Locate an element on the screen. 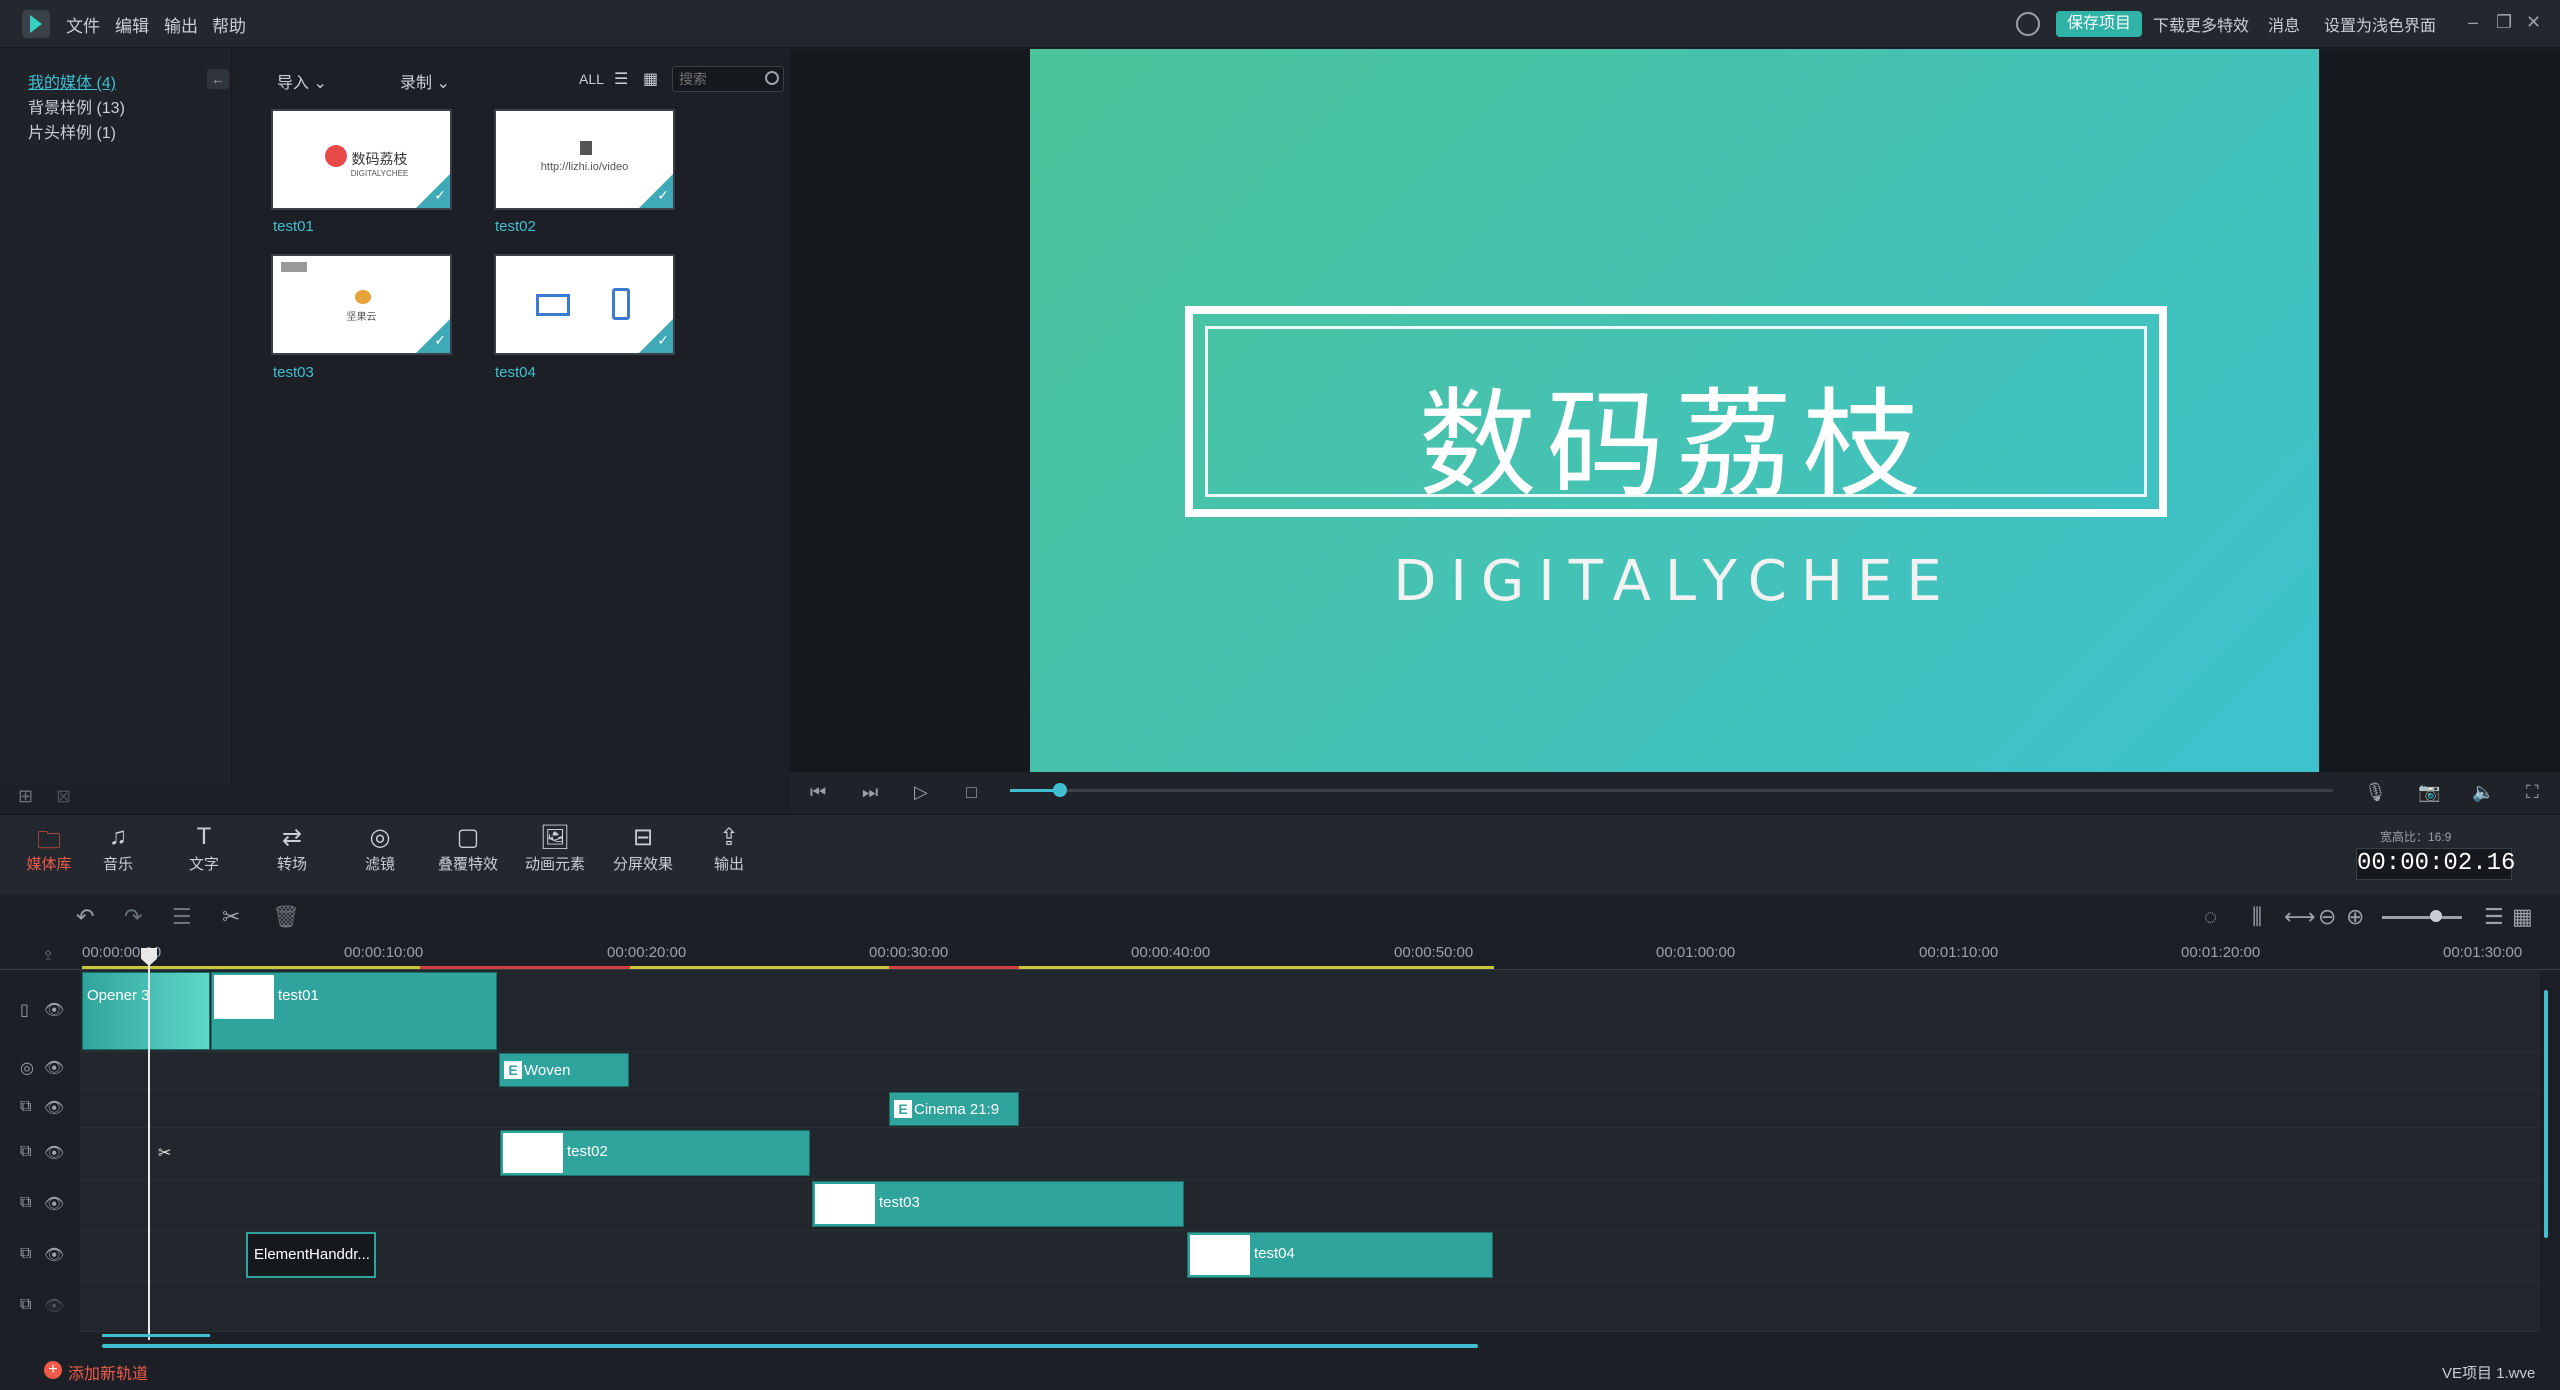 The image size is (2560, 1390). save-project-button: 保存项目 is located at coordinates (2099, 24).